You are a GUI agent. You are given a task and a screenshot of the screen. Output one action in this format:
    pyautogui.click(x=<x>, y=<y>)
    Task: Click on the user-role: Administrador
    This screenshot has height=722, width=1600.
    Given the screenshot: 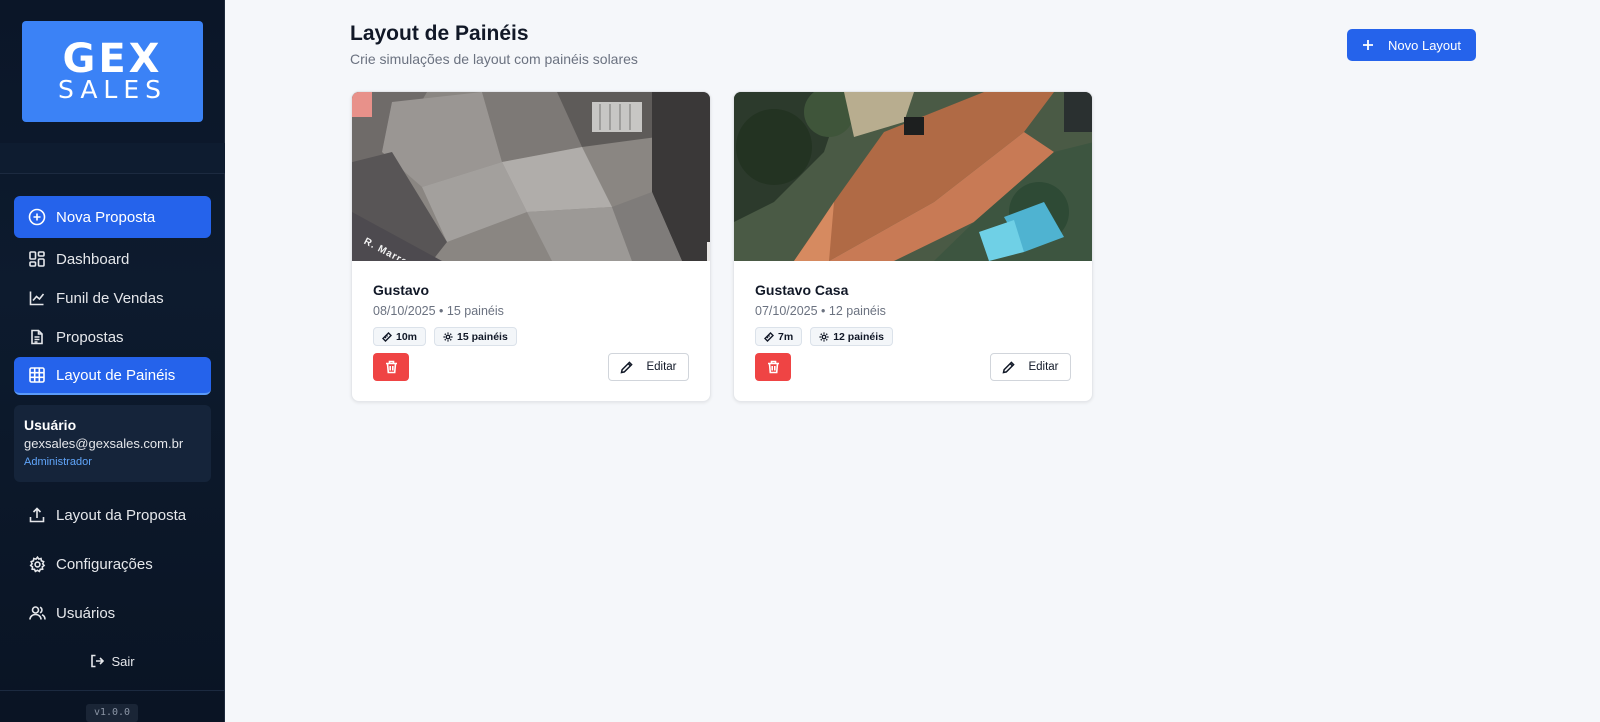 What is the action you would take?
    pyautogui.click(x=58, y=462)
    